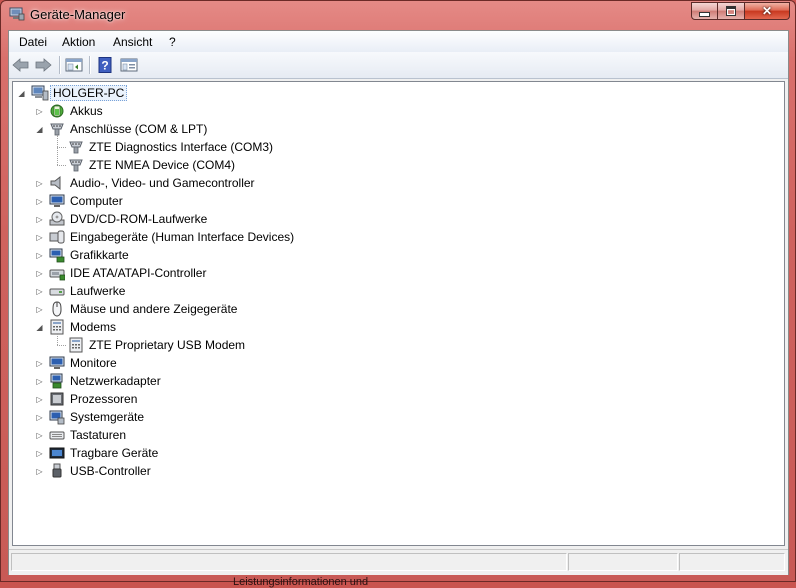 The width and height of the screenshot is (796, 588). What do you see at coordinates (90, 65) in the screenshot?
I see `toolbar-separator` at bounding box center [90, 65].